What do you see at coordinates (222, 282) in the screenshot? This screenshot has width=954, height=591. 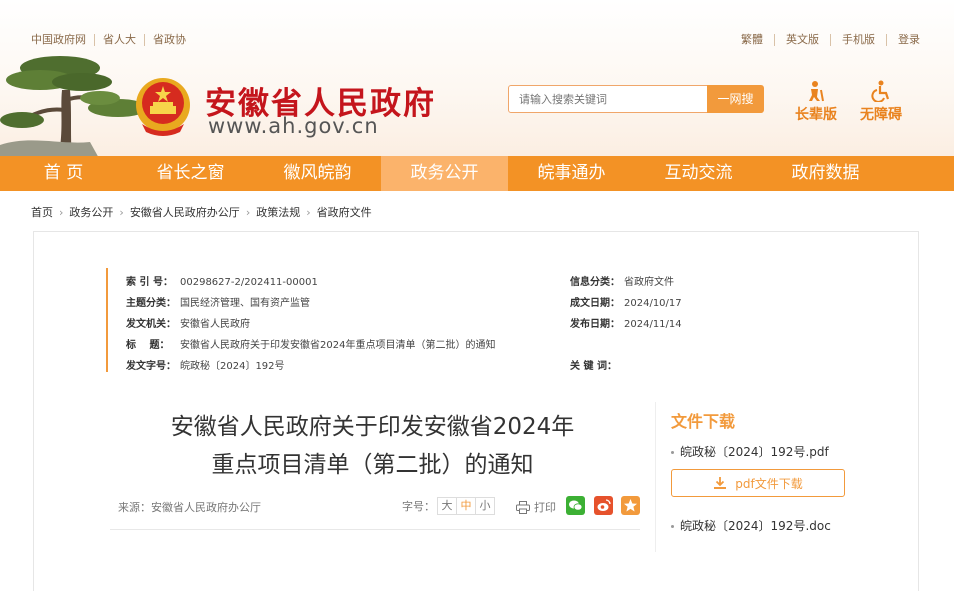 I see `meta-index: 索 引 号： 00298627-2/202411-00001` at bounding box center [222, 282].